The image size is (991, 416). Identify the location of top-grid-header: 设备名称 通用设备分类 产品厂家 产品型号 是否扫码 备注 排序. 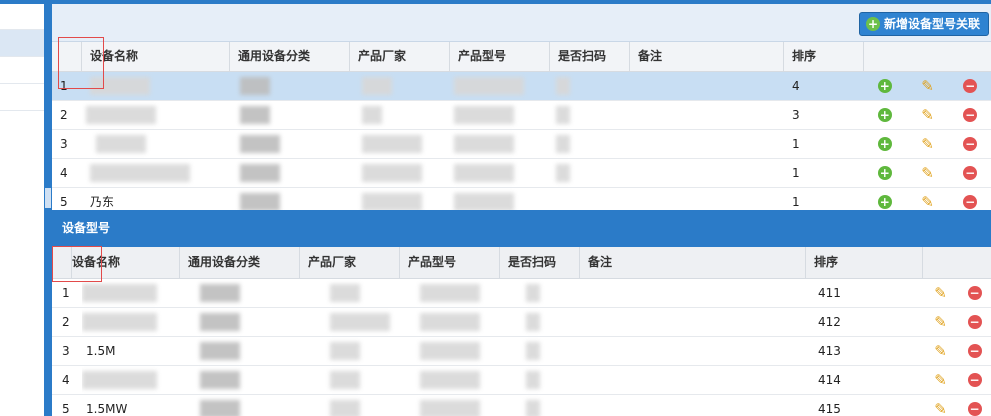
(521, 57).